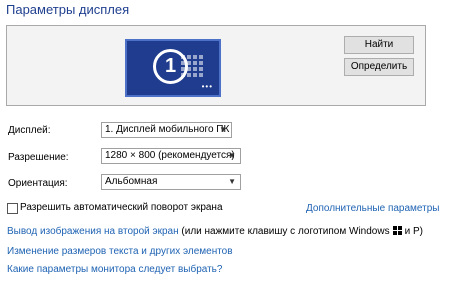 Image resolution: width=450 pixels, height=284 pixels. I want to click on auto-rotate-checkbox, so click(12, 208).